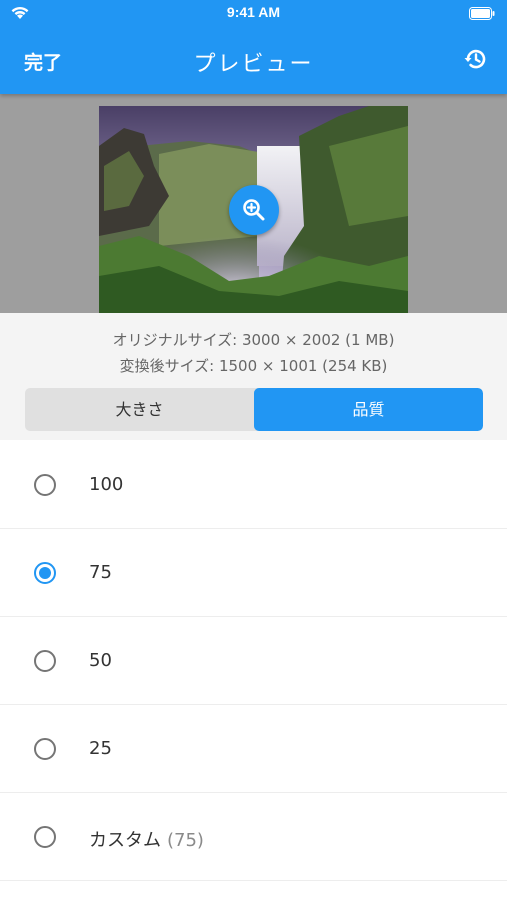 This screenshot has width=507, height=900. Describe the element at coordinates (139, 409) in the screenshot. I see `tab-size: 大きさ` at that location.